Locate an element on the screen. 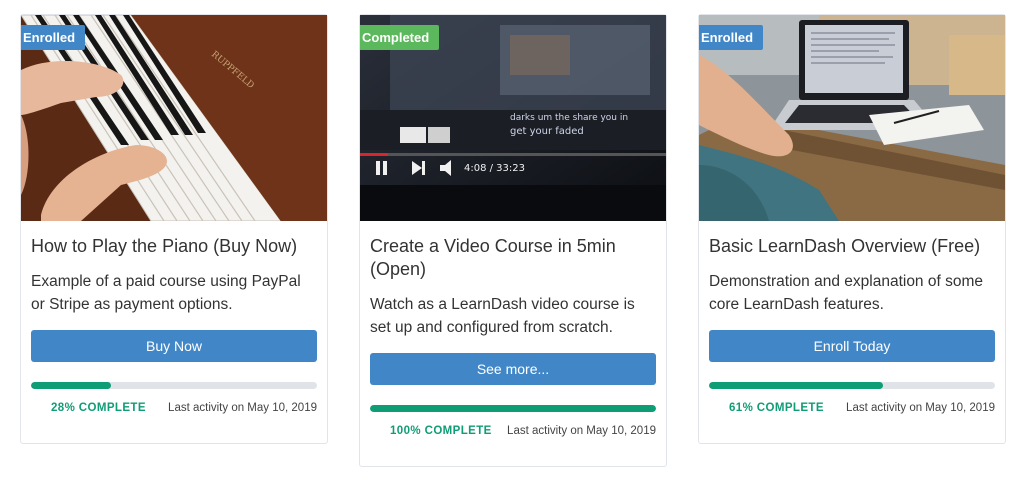 This screenshot has height=483, width=1024. course-title: How to Play the Piano (Buy Now) is located at coordinates (174, 246).